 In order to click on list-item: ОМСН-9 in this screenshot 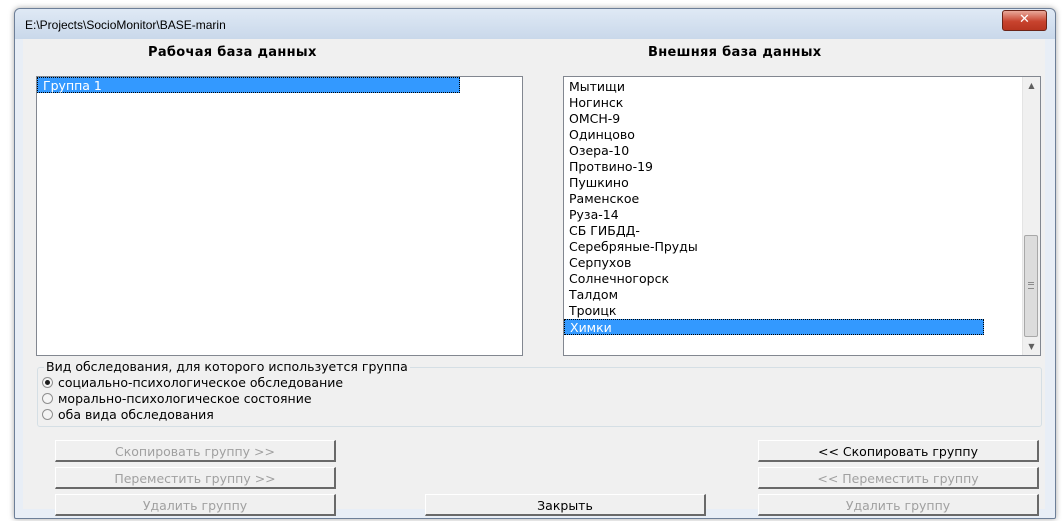, I will do `click(802, 119)`.